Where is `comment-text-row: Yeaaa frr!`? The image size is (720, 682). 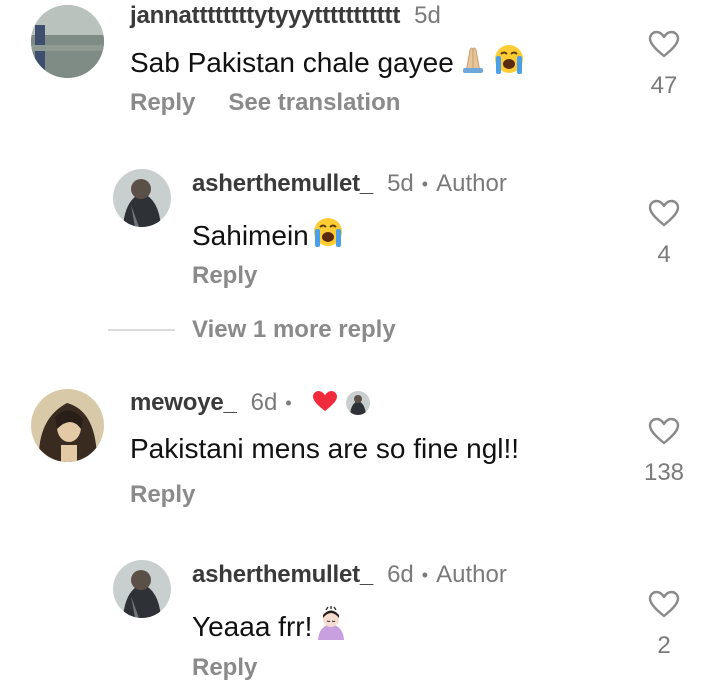
comment-text-row: Yeaaa frr! is located at coordinates (270, 626).